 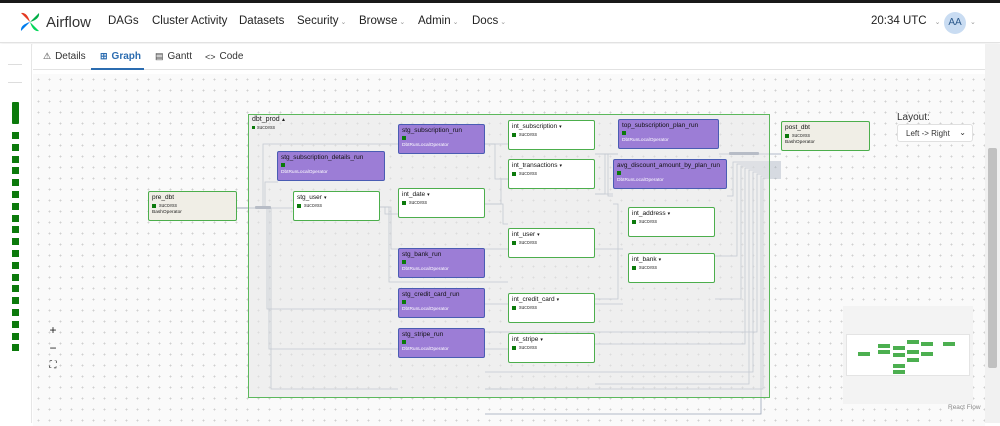 I want to click on clock-timezone-button: 20:34 UTC ⌄, so click(x=905, y=21).